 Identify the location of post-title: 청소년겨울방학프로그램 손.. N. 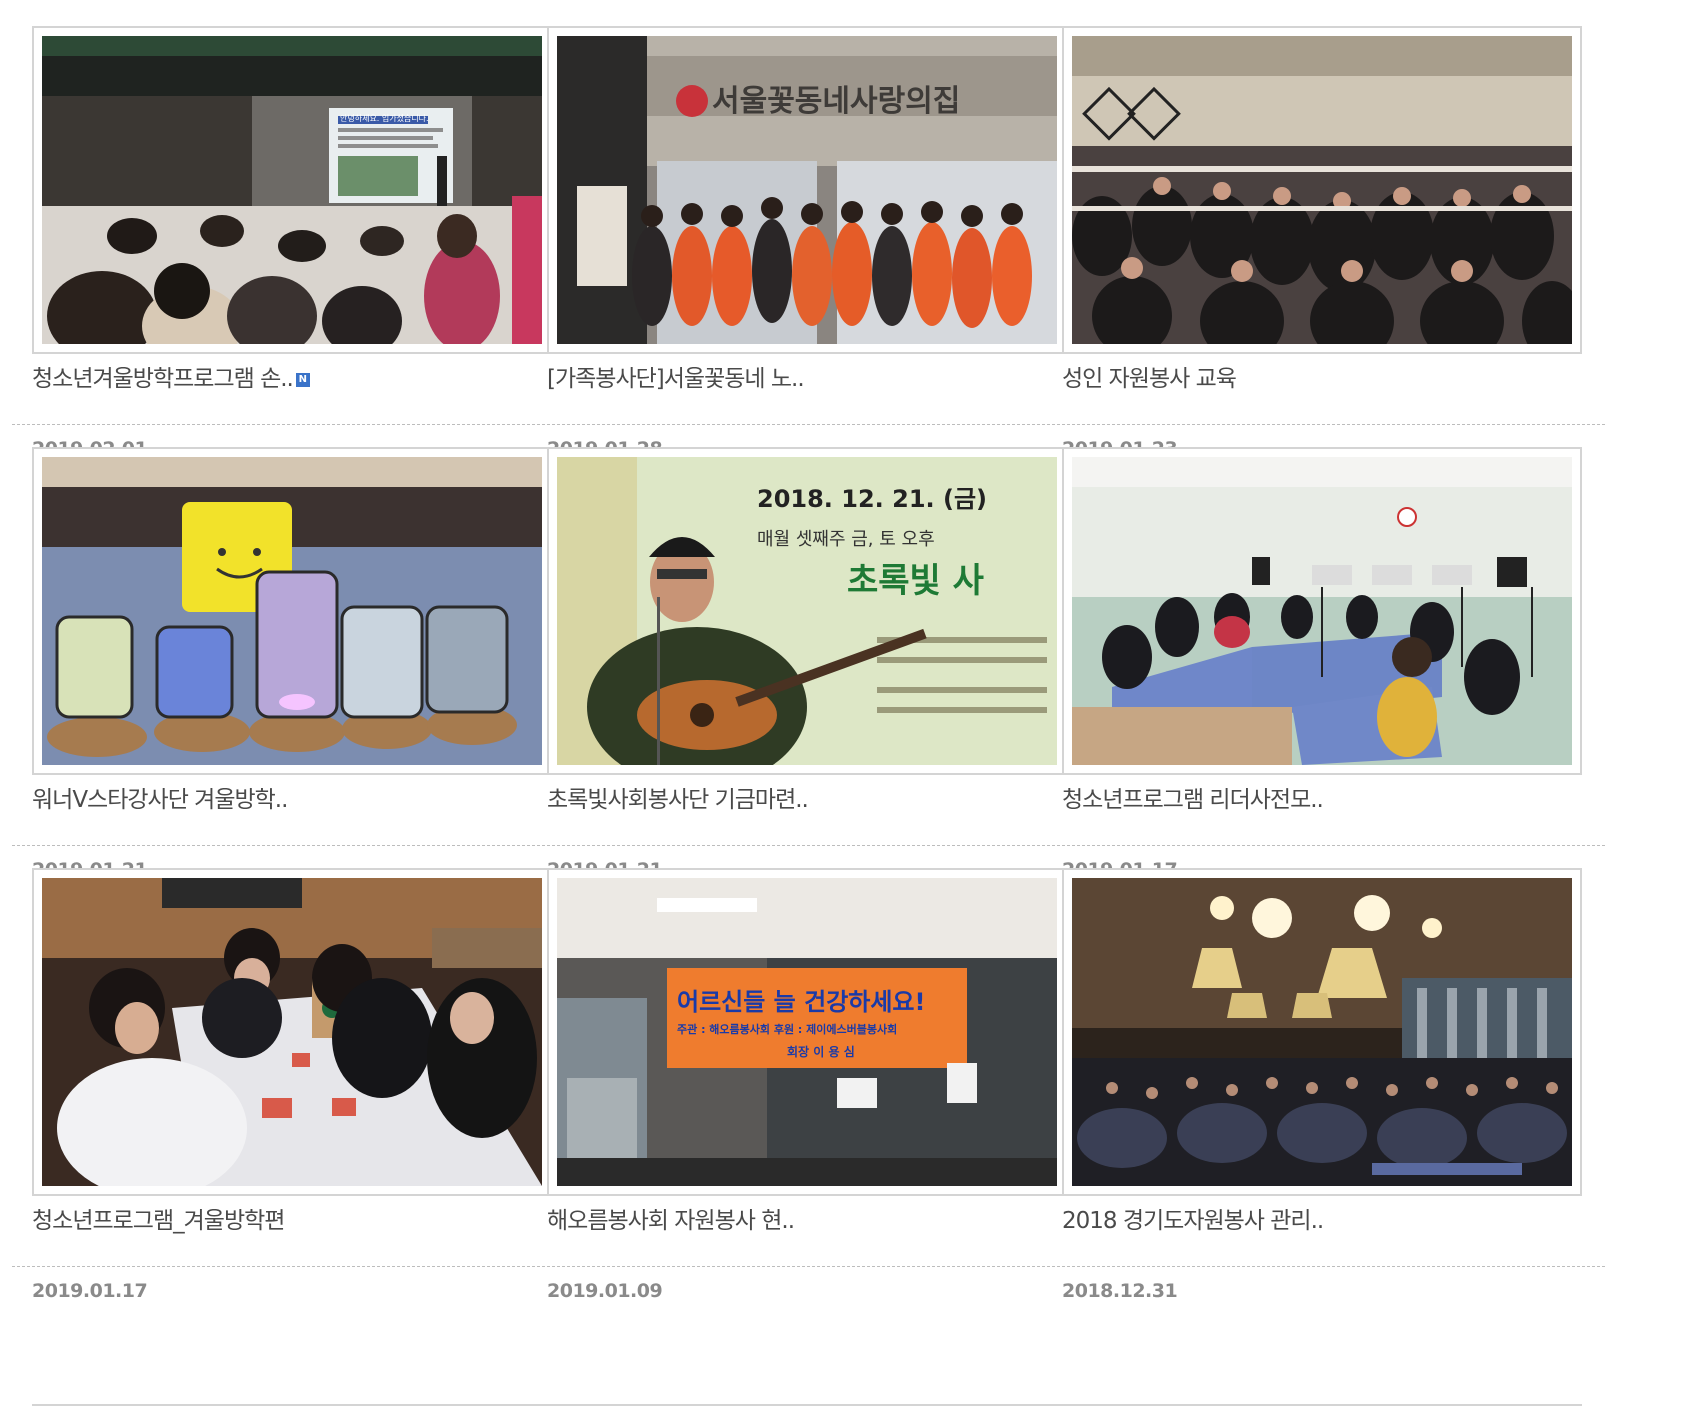
(292, 379).